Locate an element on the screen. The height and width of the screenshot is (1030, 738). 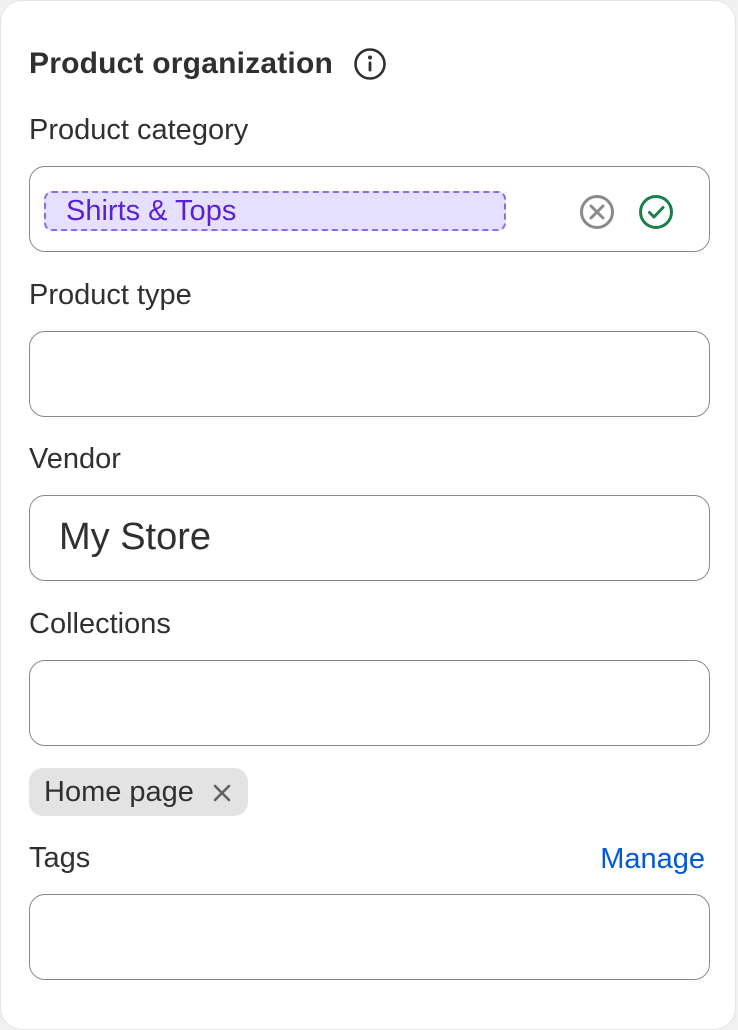
vendor-label: Vendor is located at coordinates (75, 459).